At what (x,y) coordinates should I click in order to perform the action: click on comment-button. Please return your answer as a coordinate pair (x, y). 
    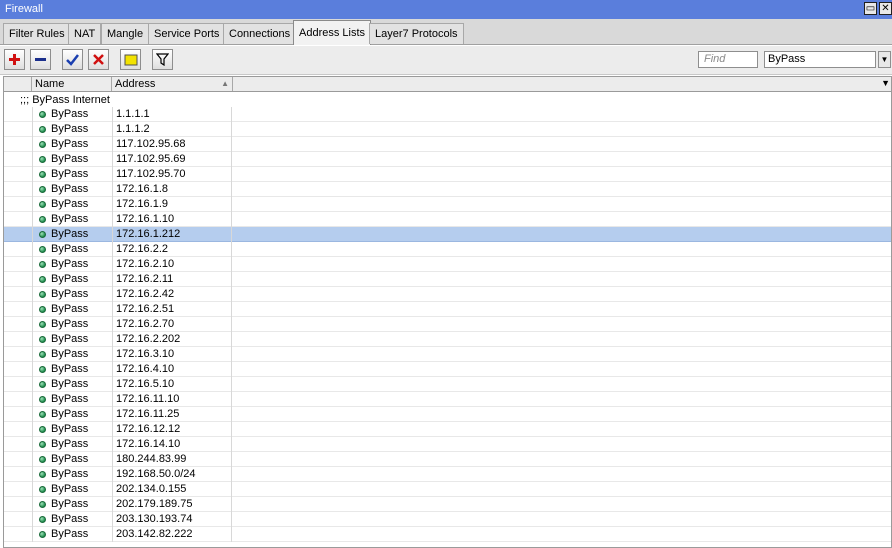
    Looking at the image, I should click on (130, 59).